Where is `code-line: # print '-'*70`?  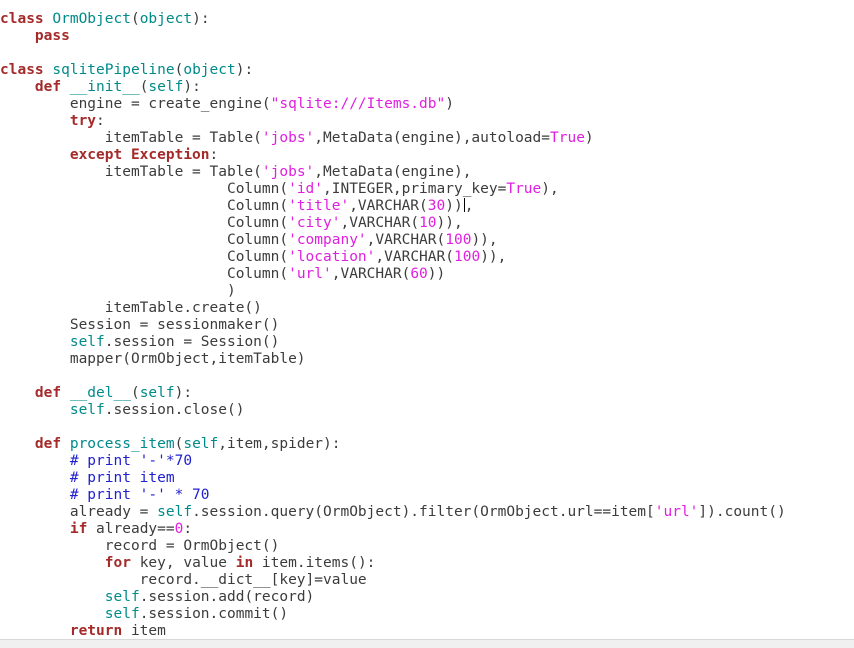
code-line: # print '-'*70 is located at coordinates (393, 461).